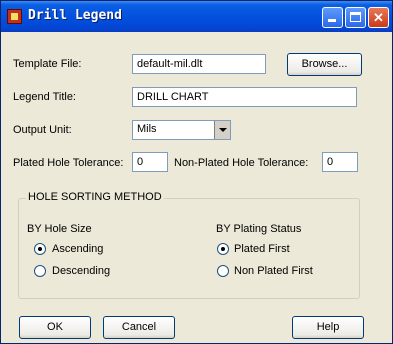  I want to click on plated-tolerance-input: 0, so click(150, 162).